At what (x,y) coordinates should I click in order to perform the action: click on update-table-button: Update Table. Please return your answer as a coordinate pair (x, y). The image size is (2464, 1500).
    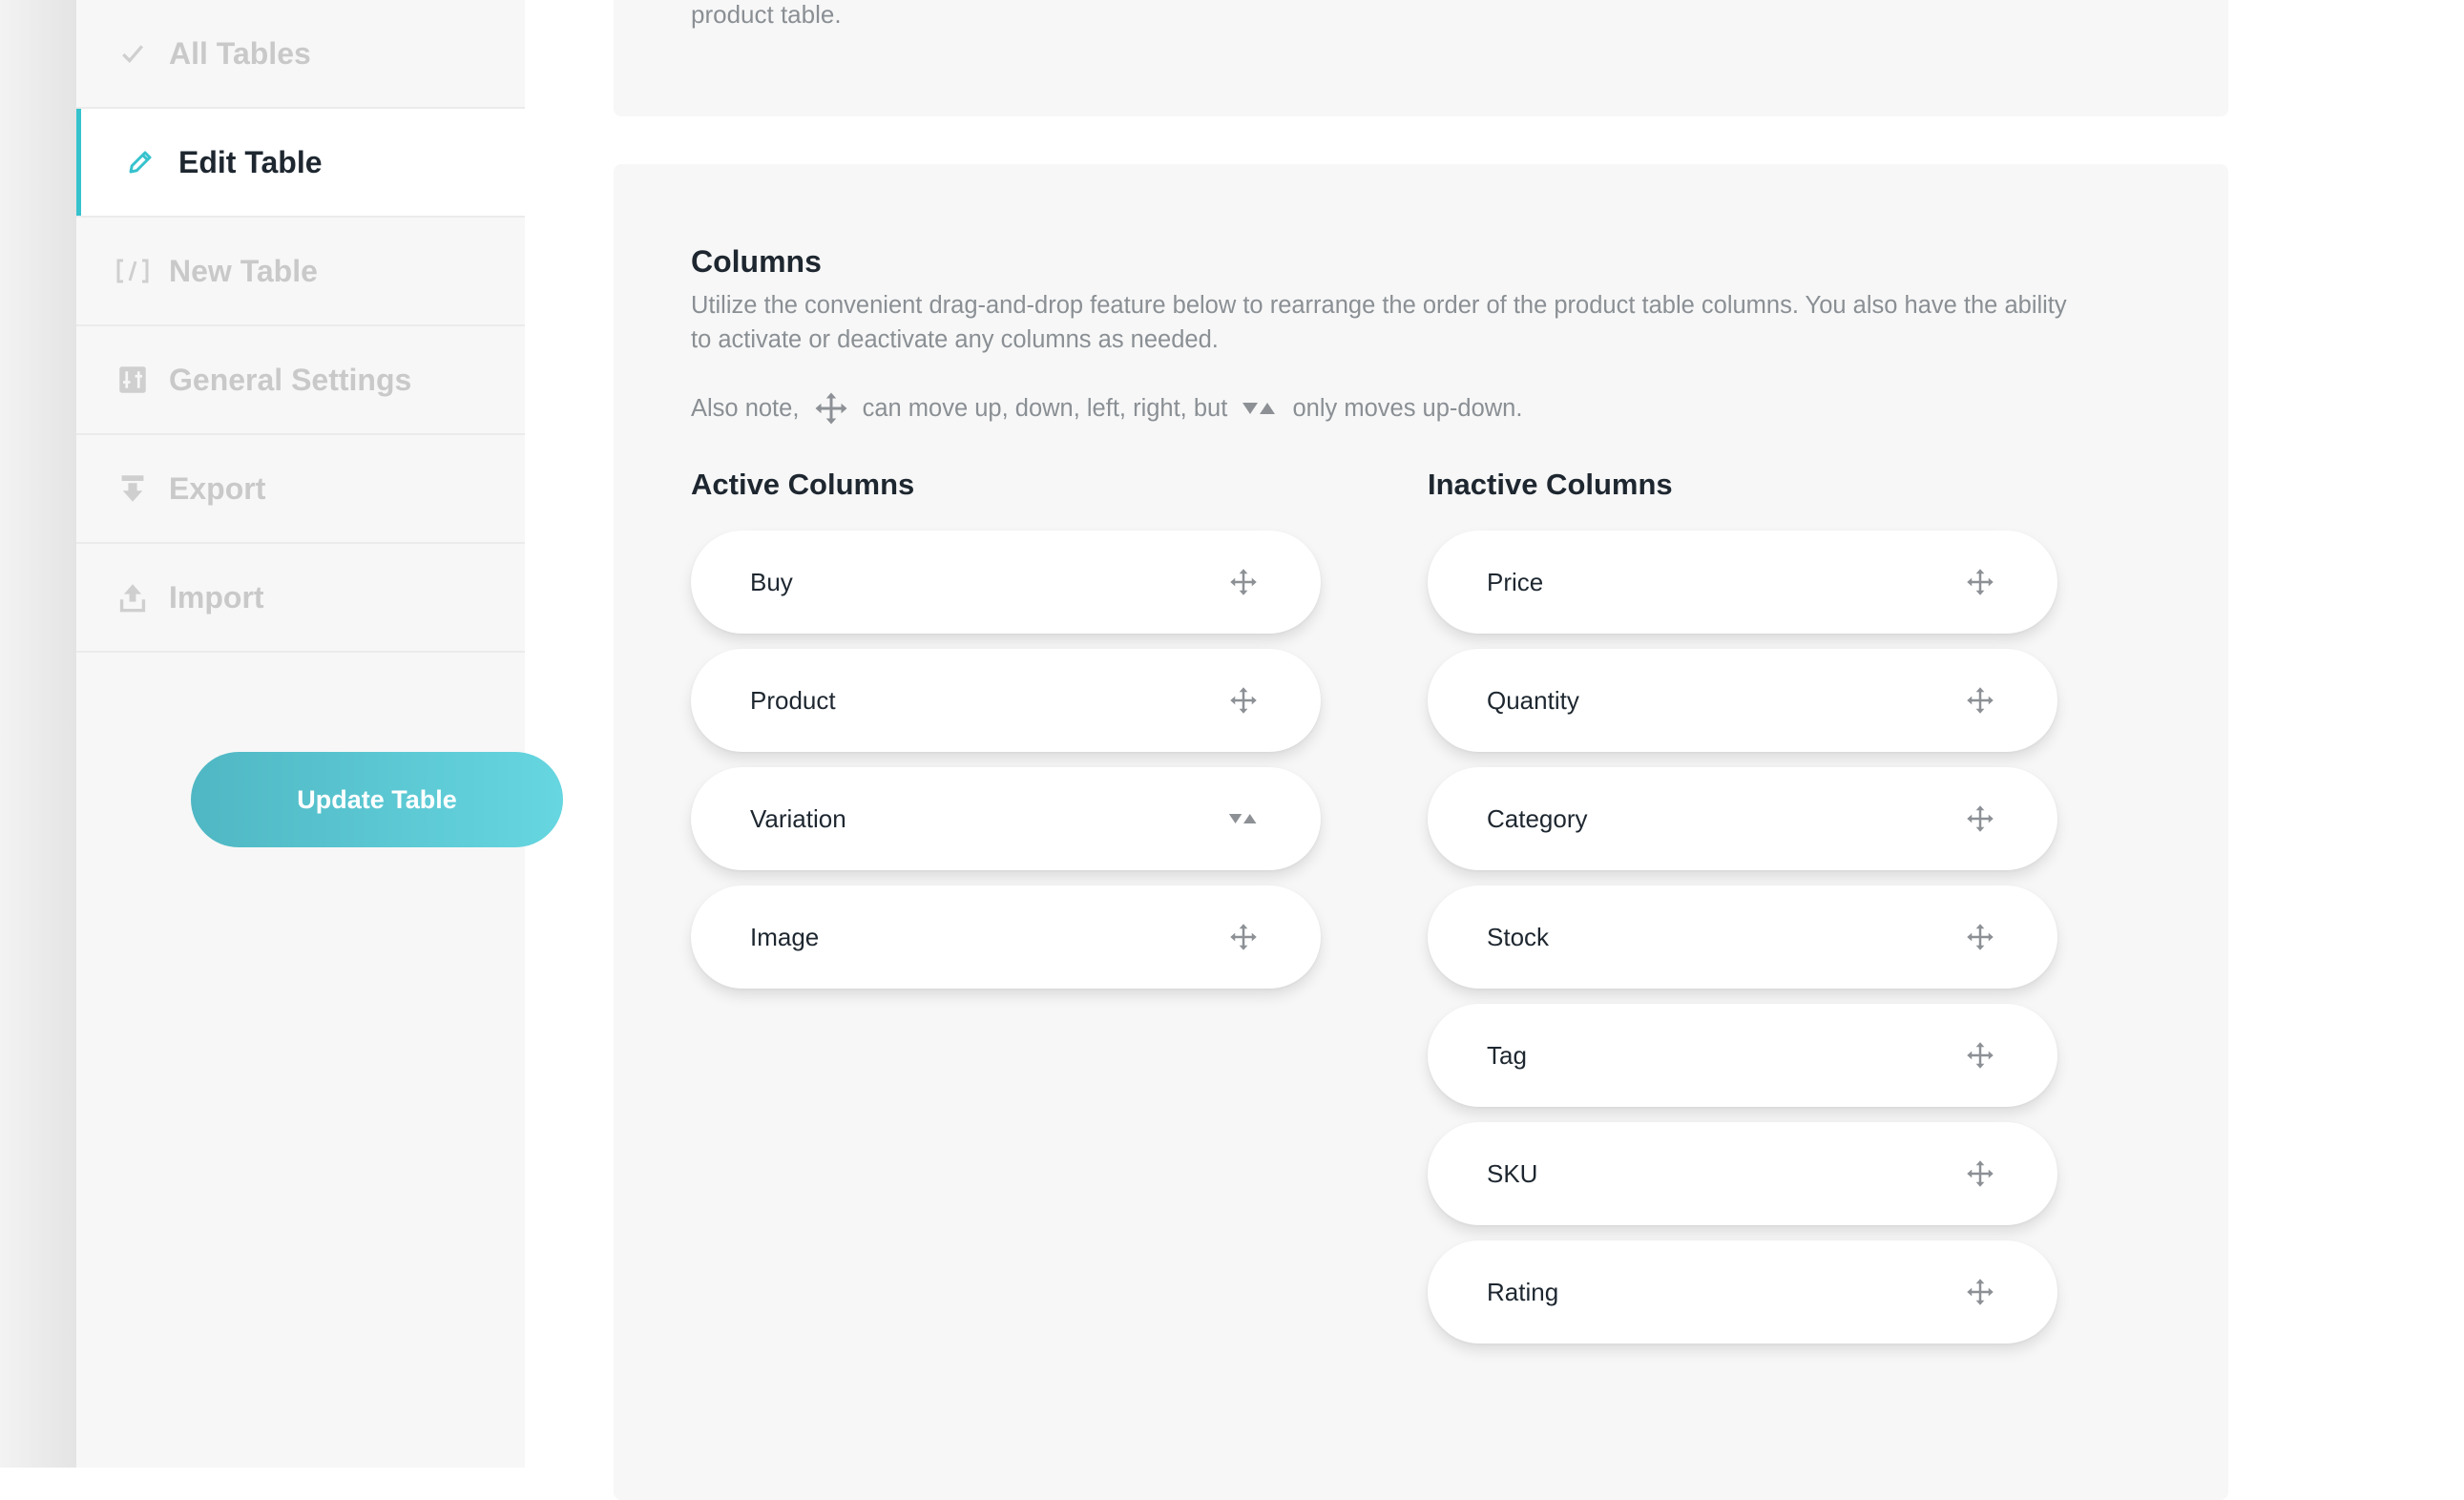
    Looking at the image, I should click on (377, 800).